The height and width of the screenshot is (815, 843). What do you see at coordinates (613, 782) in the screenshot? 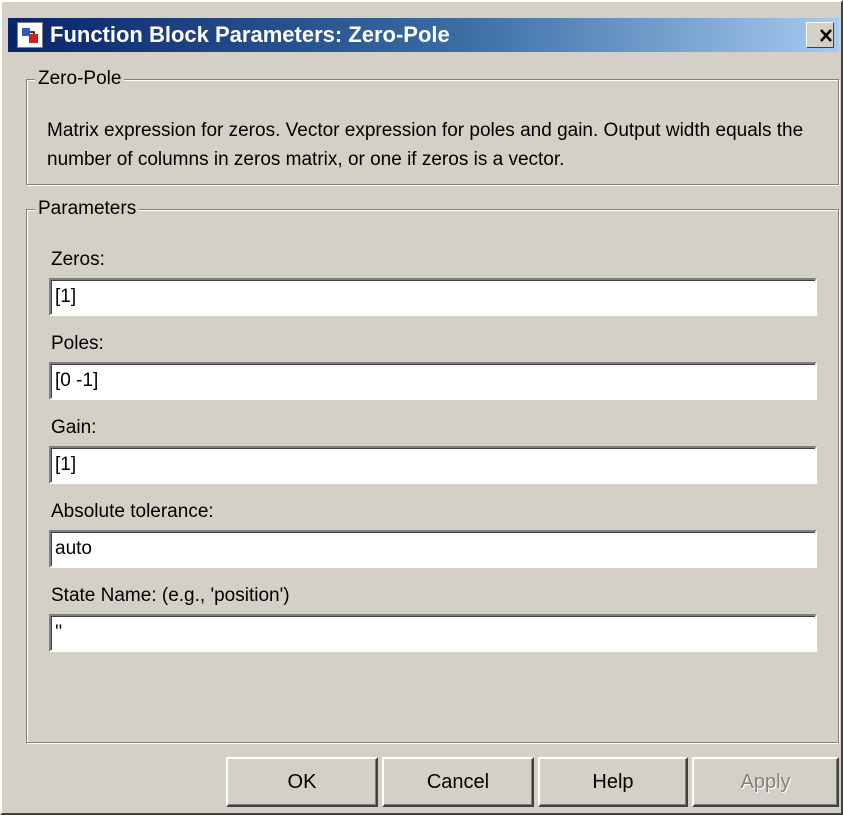
I see `help-button: Help` at bounding box center [613, 782].